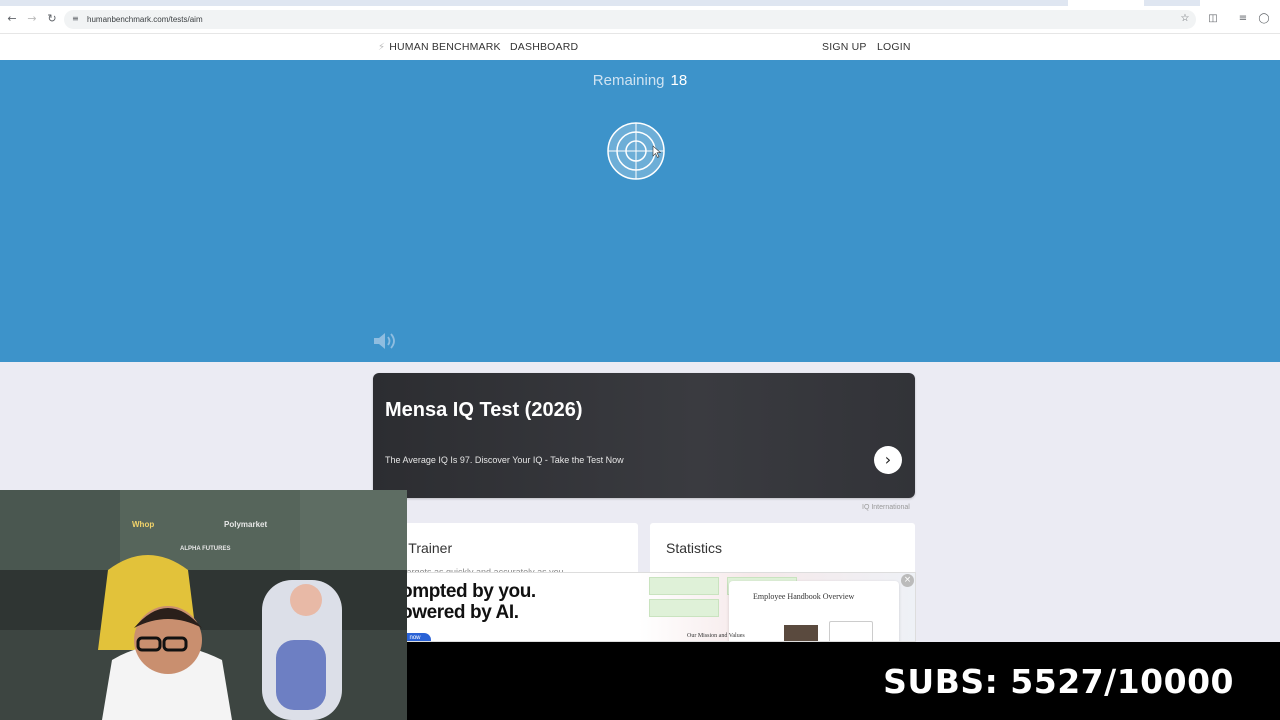 Image resolution: width=1280 pixels, height=720 pixels. I want to click on media-controls-icon: ≡, so click(1243, 19).